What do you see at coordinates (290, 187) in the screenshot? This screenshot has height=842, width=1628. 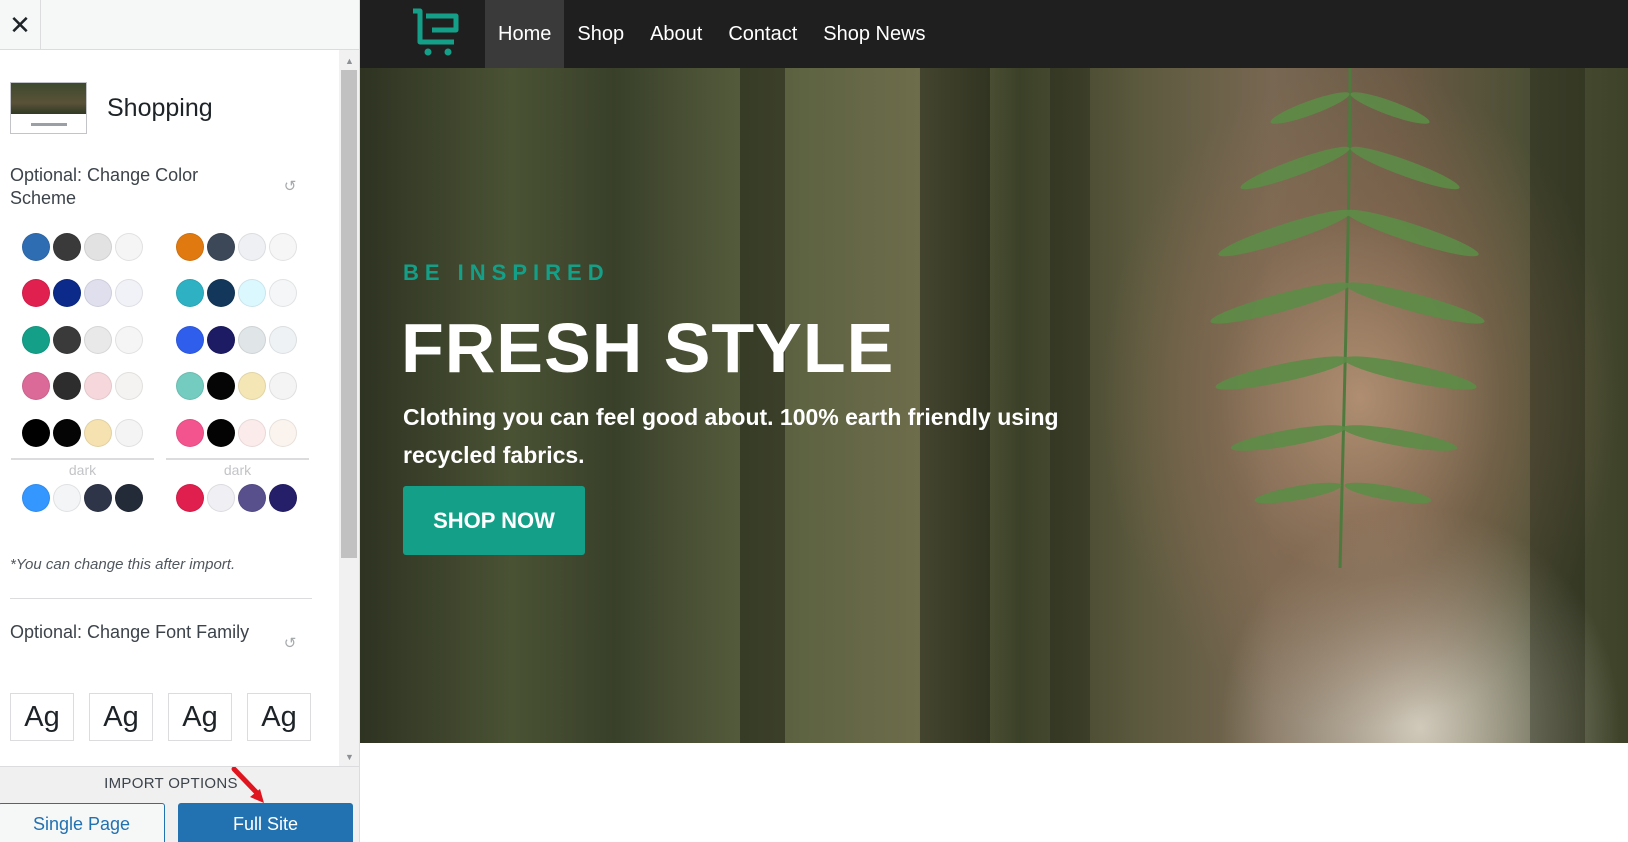 I see `reset-color-icon: ↺` at bounding box center [290, 187].